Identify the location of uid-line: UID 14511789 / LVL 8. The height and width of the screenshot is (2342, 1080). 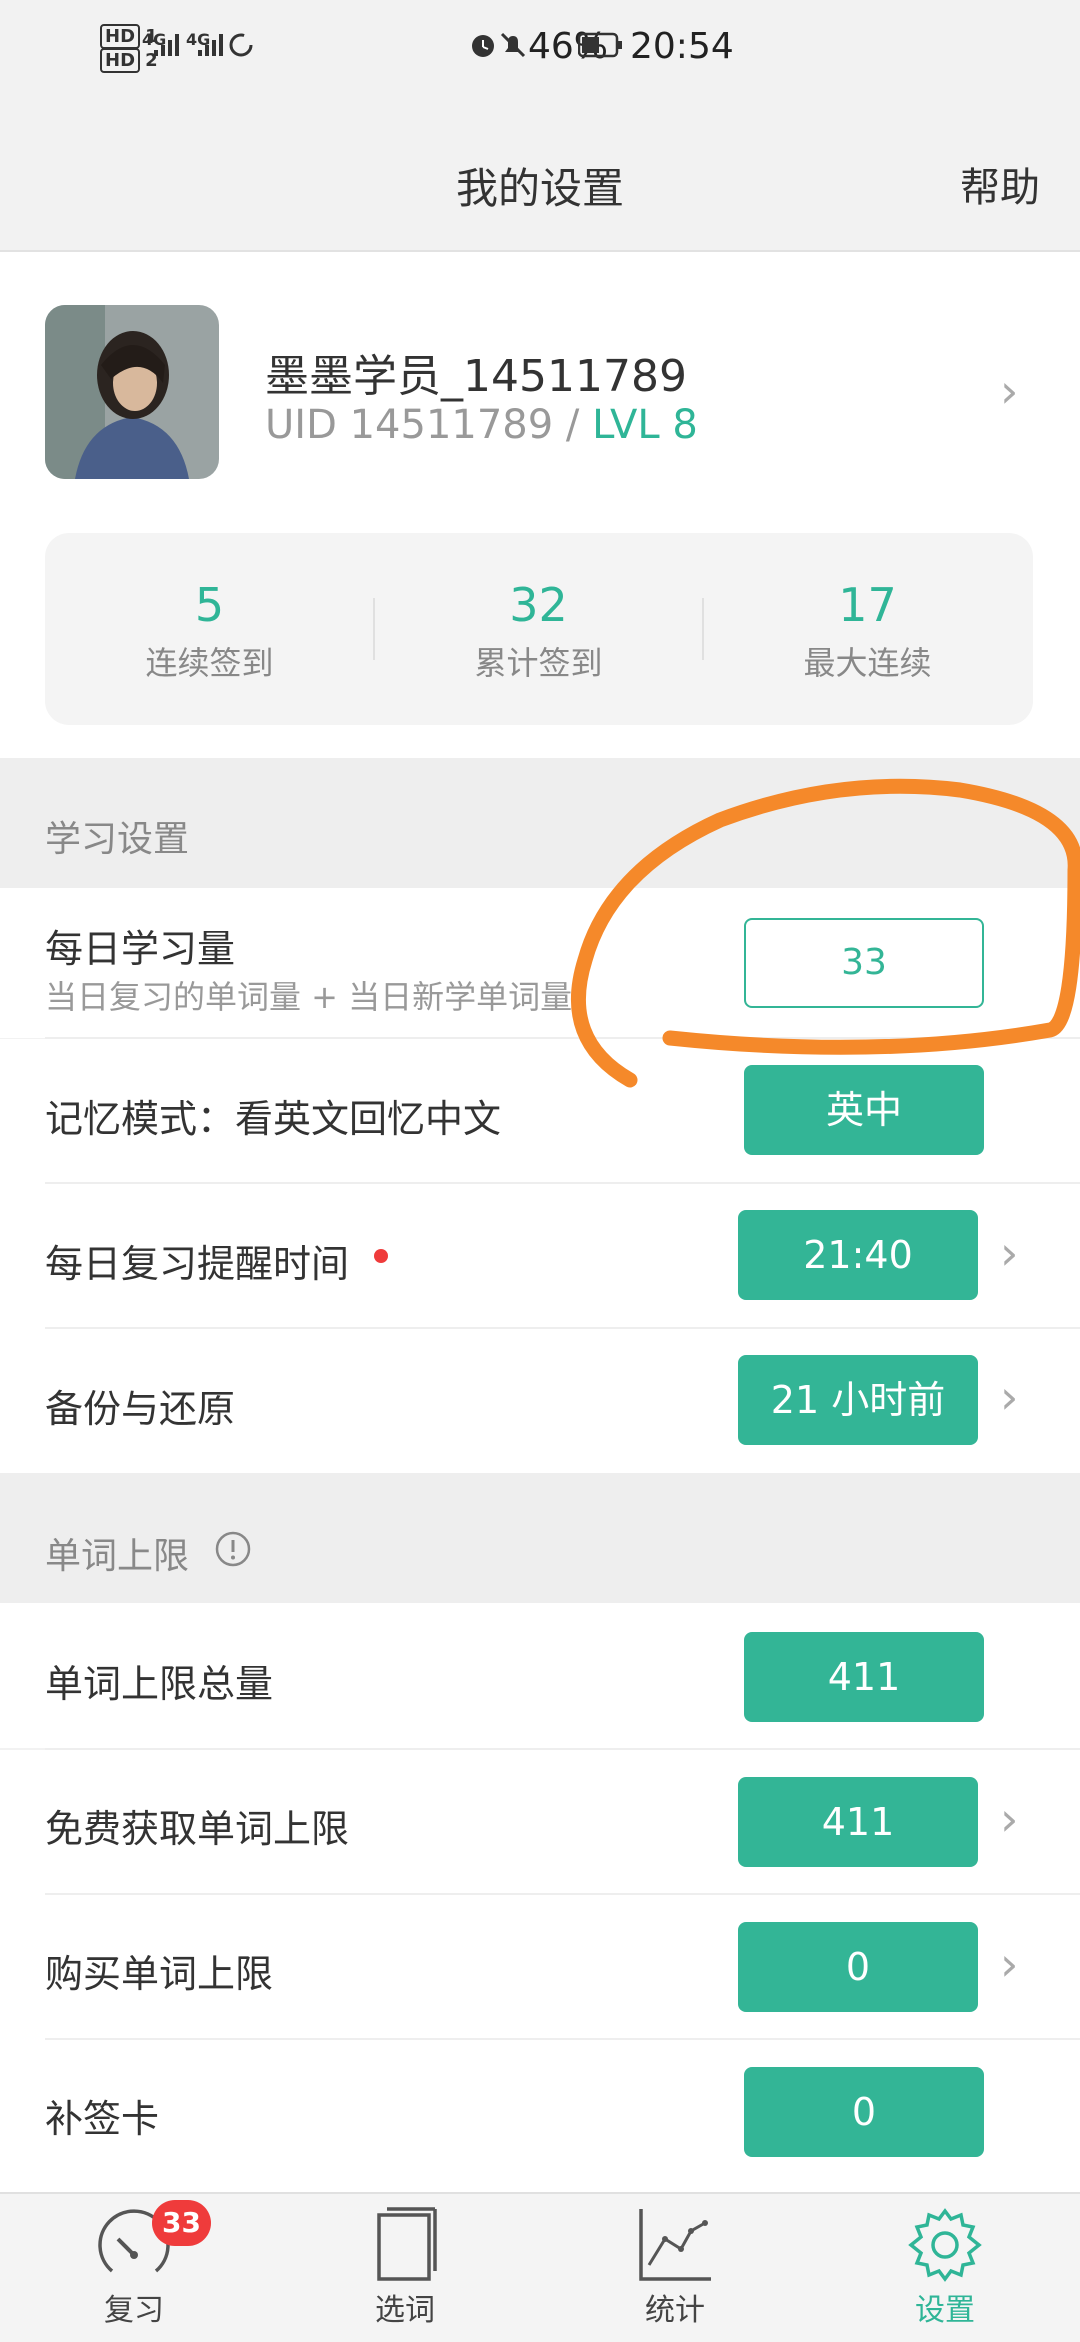
(481, 425).